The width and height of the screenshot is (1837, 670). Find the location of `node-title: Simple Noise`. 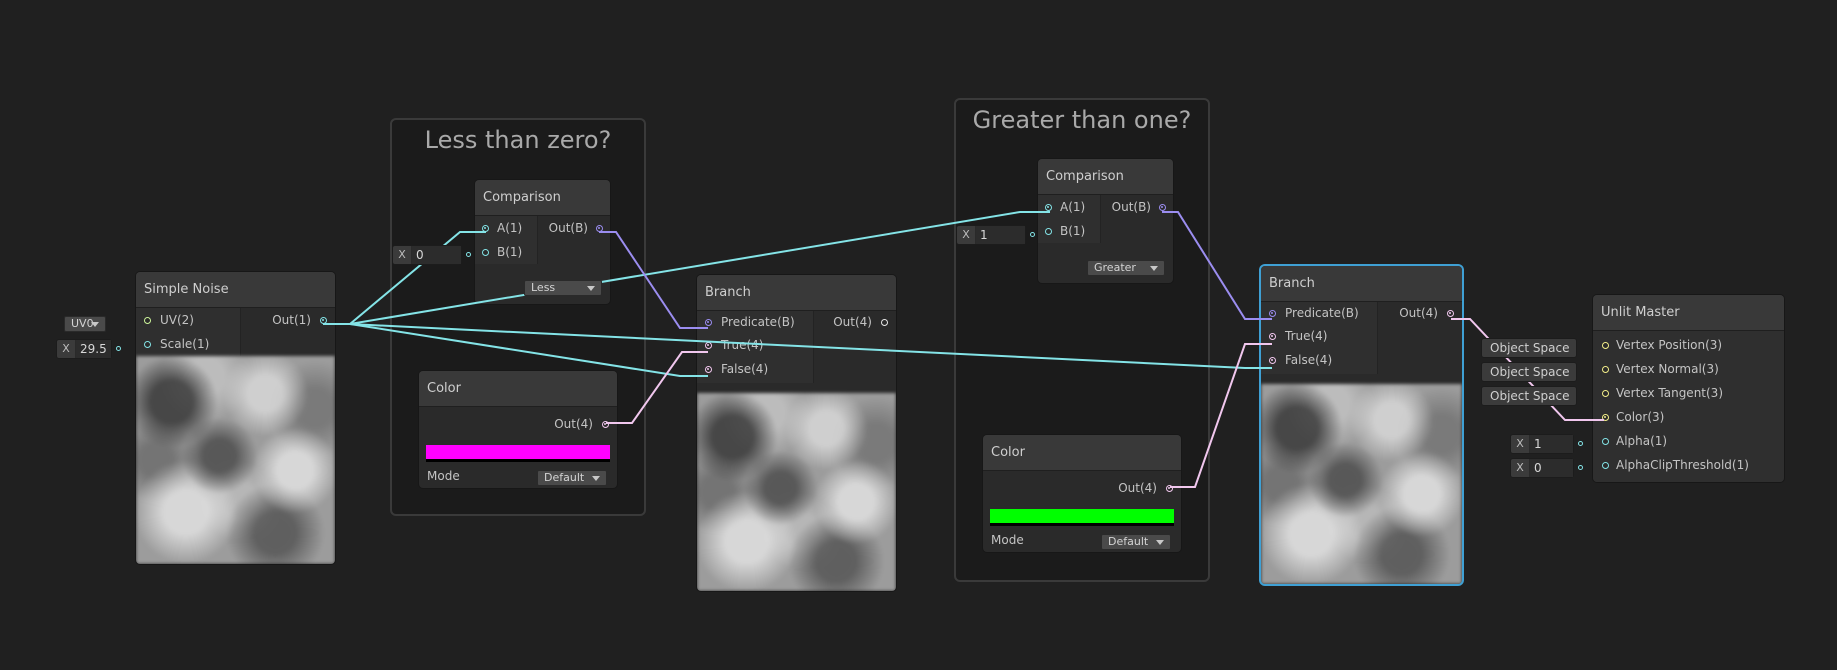

node-title: Simple Noise is located at coordinates (235, 290).